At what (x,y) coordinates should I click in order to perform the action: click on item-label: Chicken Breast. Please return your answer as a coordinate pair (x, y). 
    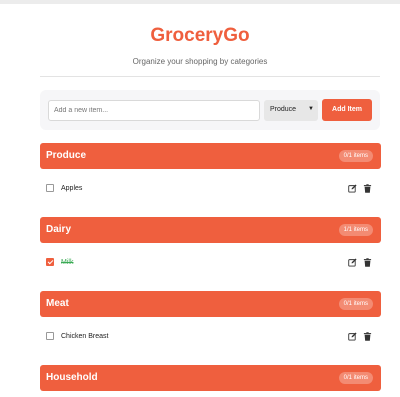
    Looking at the image, I should click on (85, 336).